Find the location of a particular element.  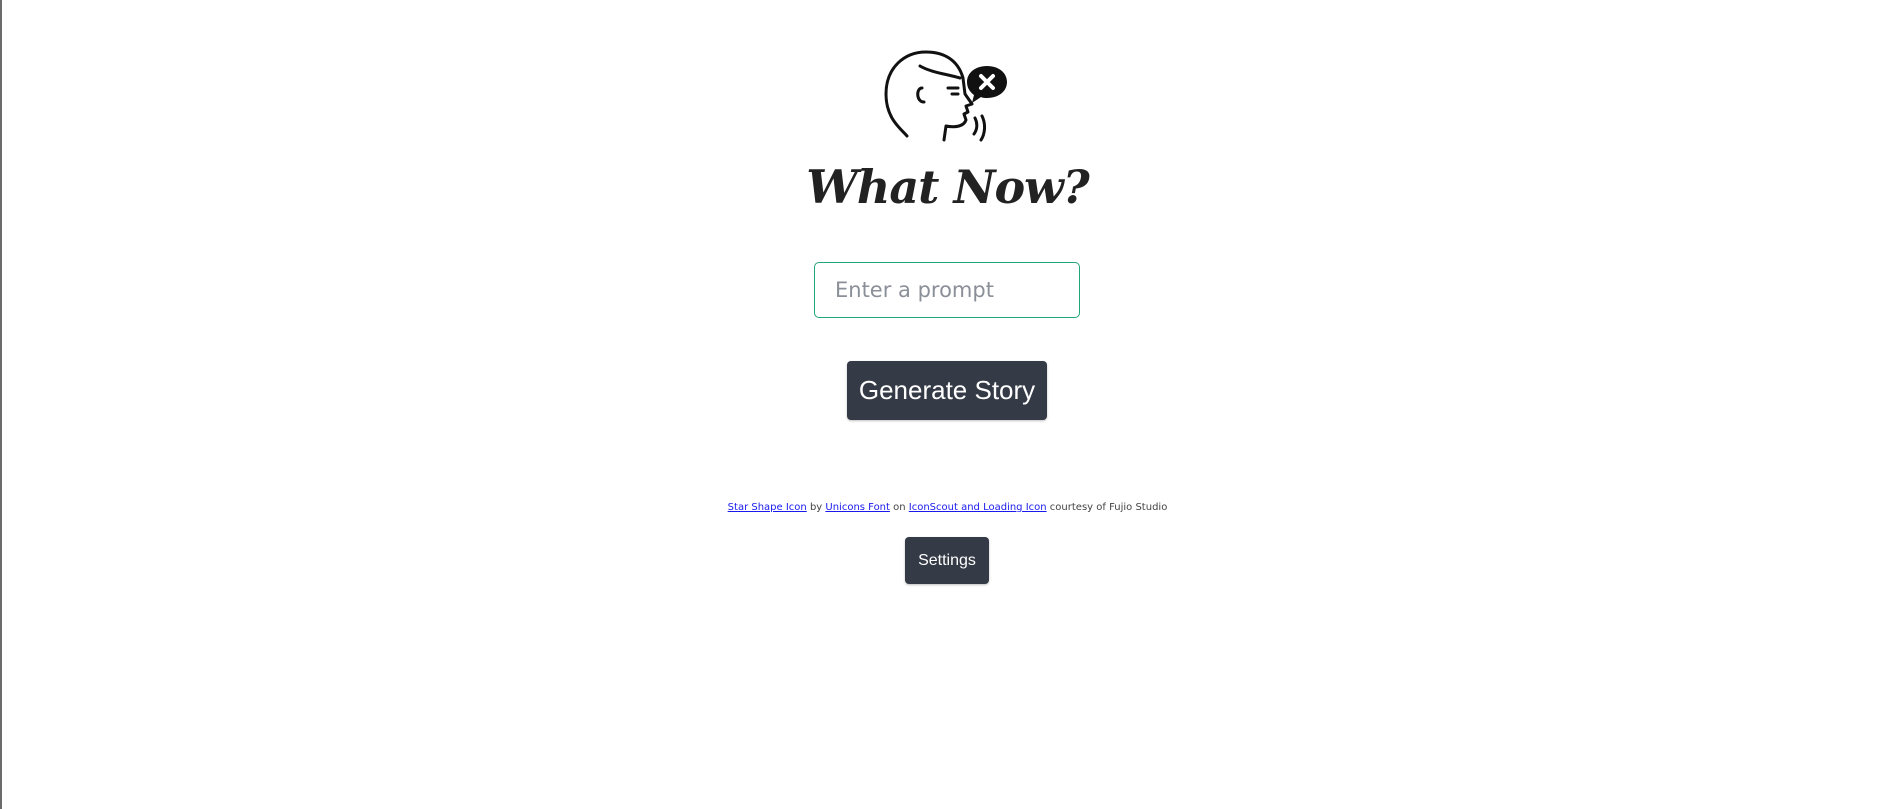

close-icon is located at coordinates (987, 84).